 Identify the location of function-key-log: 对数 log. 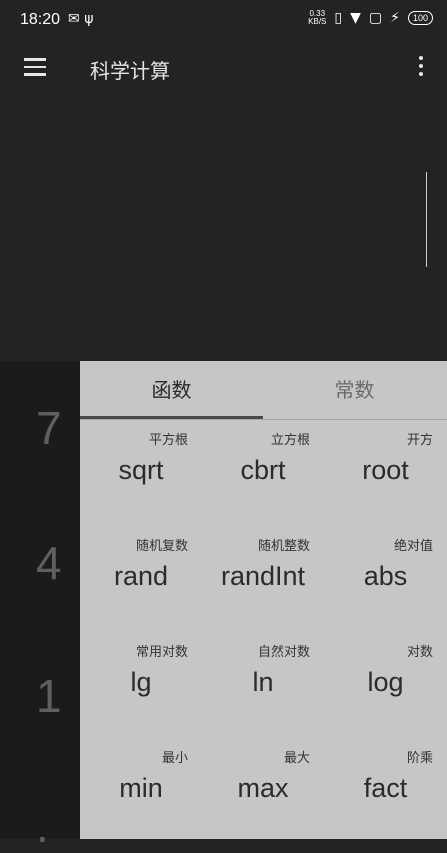
(385, 684).